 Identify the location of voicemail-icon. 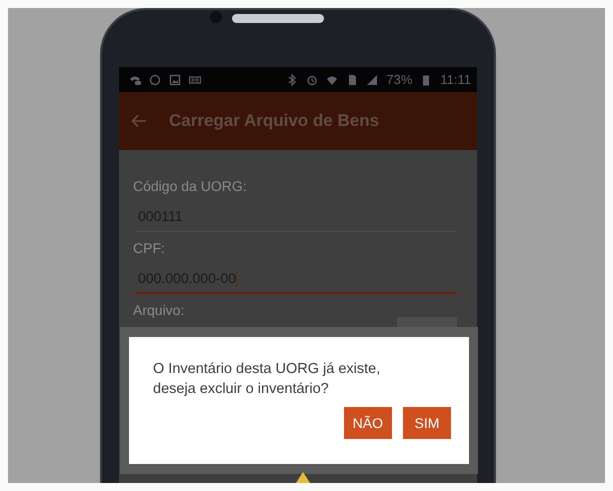
(195, 80).